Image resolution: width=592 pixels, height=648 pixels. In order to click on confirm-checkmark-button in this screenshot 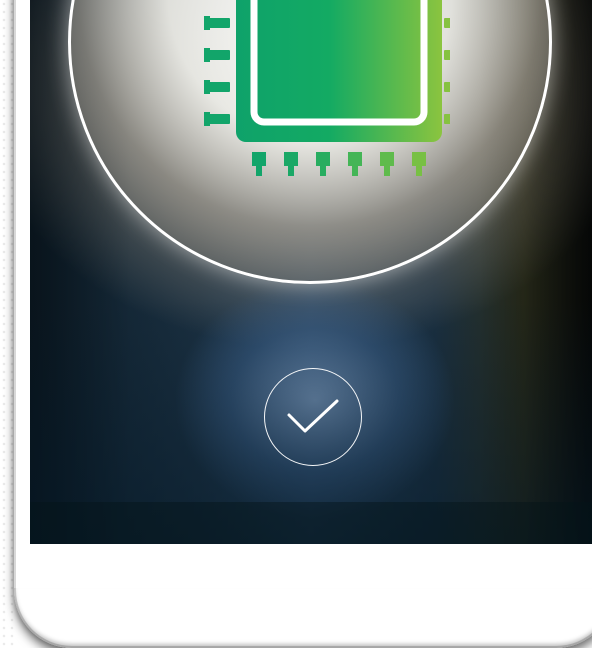, I will do `click(313, 417)`.